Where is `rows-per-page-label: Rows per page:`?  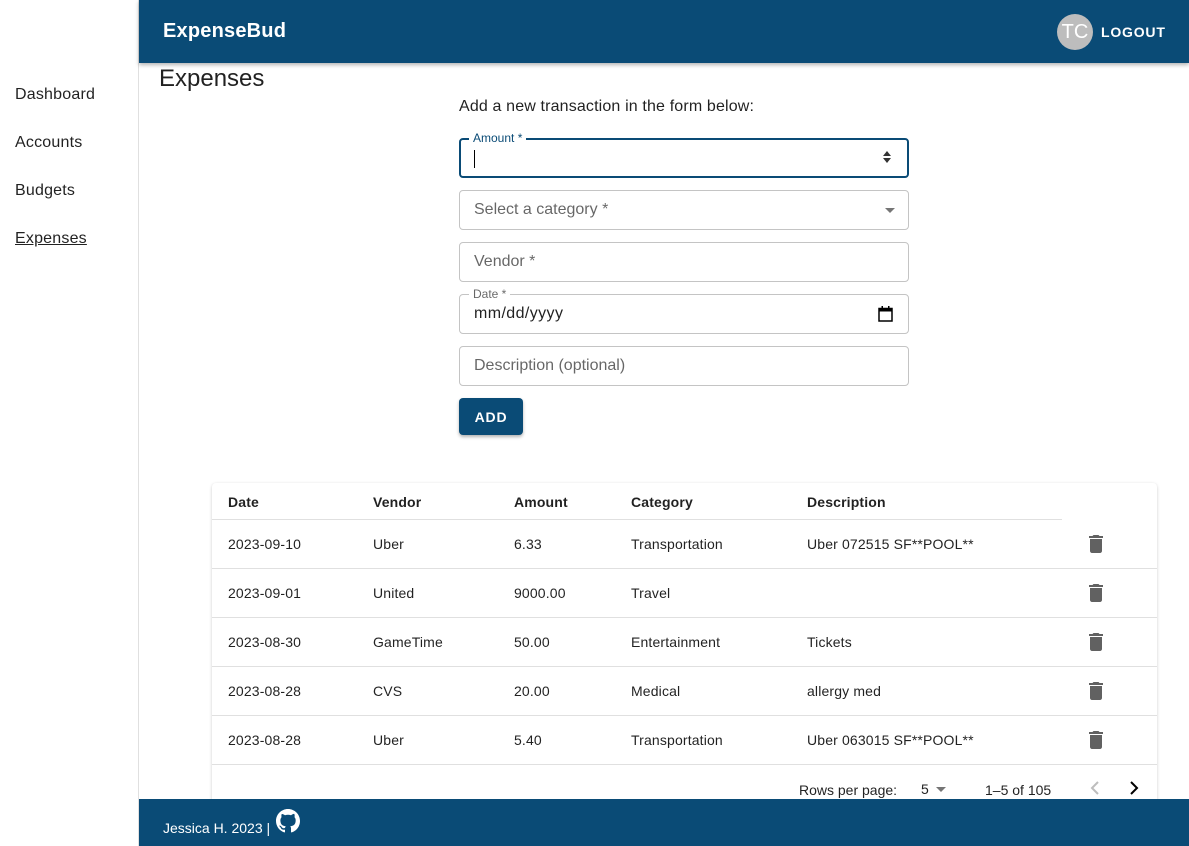
rows-per-page-label: Rows per page: is located at coordinates (848, 790).